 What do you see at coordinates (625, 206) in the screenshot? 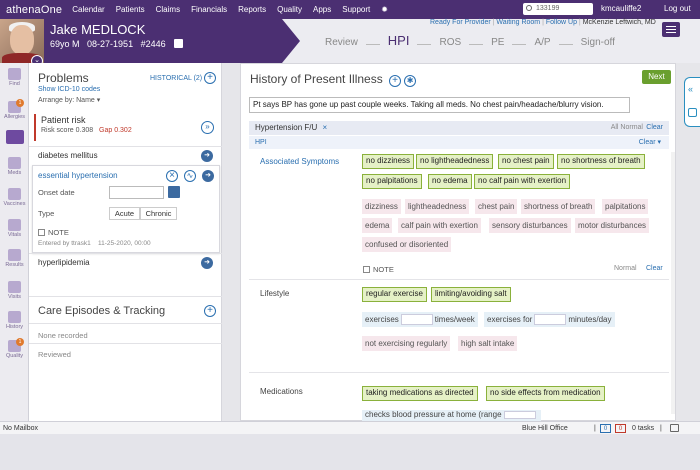
I see `chip-palpitations: palpitations` at bounding box center [625, 206].